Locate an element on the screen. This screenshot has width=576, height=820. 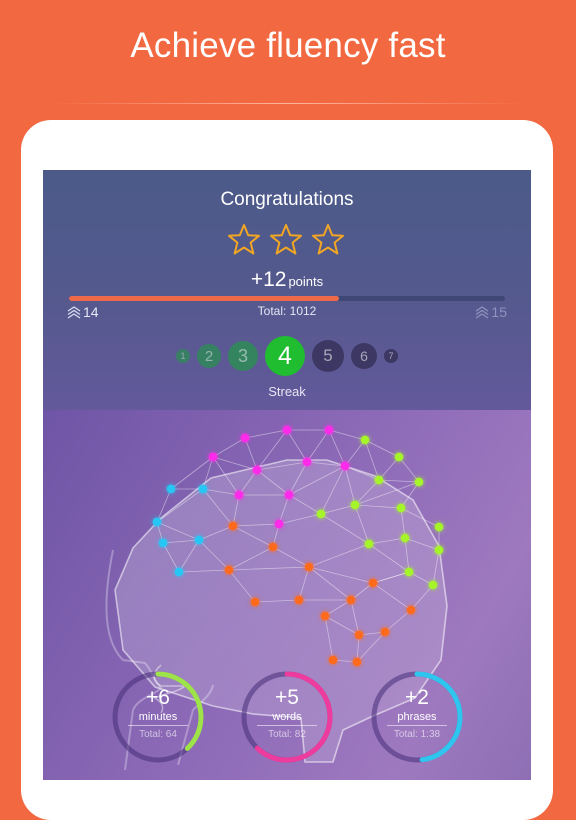
streak-day-4: 4 is located at coordinates (285, 356).